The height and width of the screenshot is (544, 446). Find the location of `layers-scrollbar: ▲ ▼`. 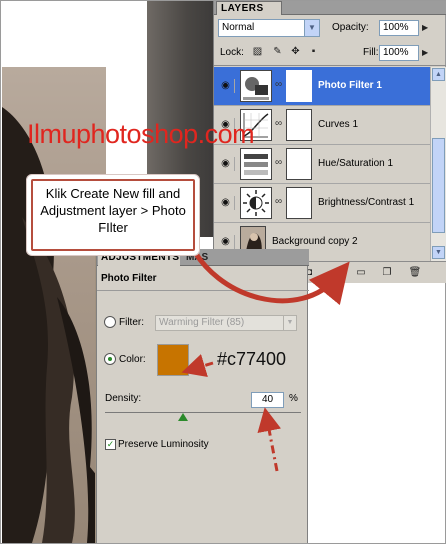

layers-scrollbar: ▲ ▼ is located at coordinates (438, 164).